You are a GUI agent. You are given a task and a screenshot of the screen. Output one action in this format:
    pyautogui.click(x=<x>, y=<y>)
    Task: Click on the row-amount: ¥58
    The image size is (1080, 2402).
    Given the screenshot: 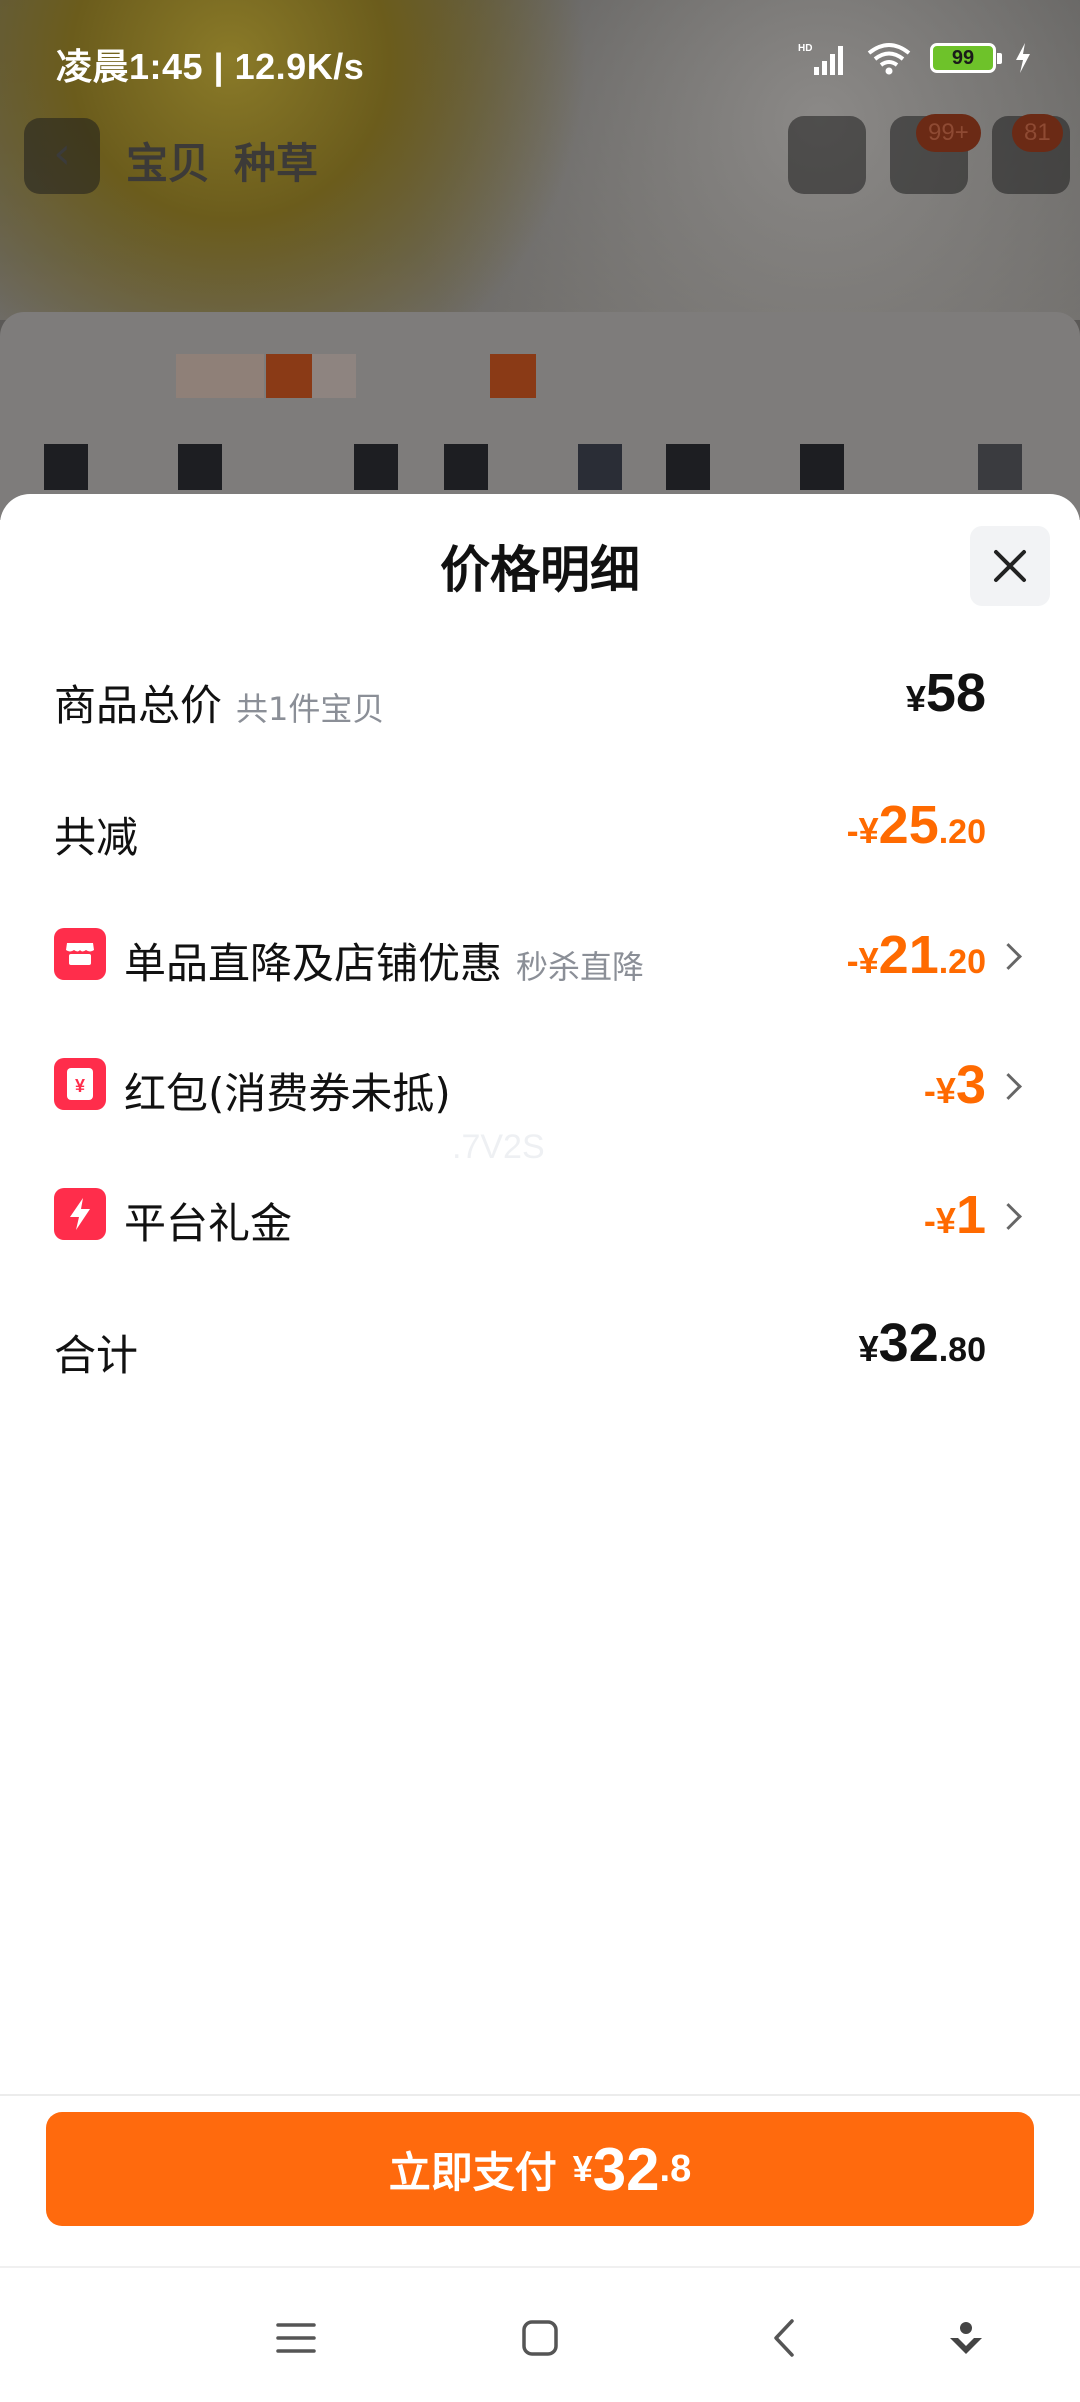 What is the action you would take?
    pyautogui.click(x=946, y=693)
    